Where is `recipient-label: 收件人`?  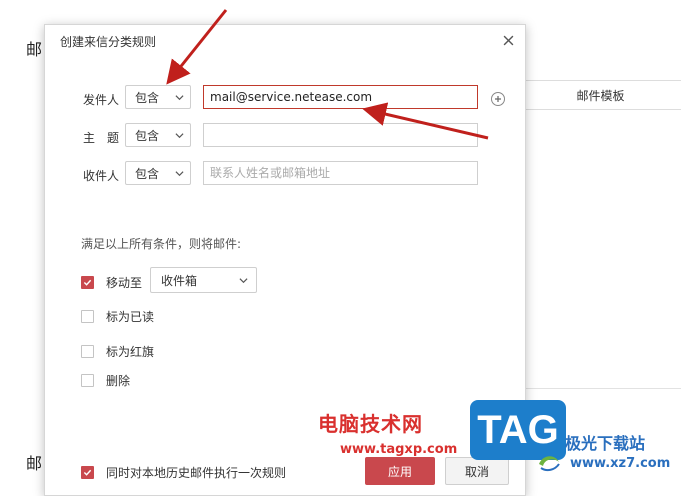 recipient-label: 收件人 is located at coordinates (100, 176).